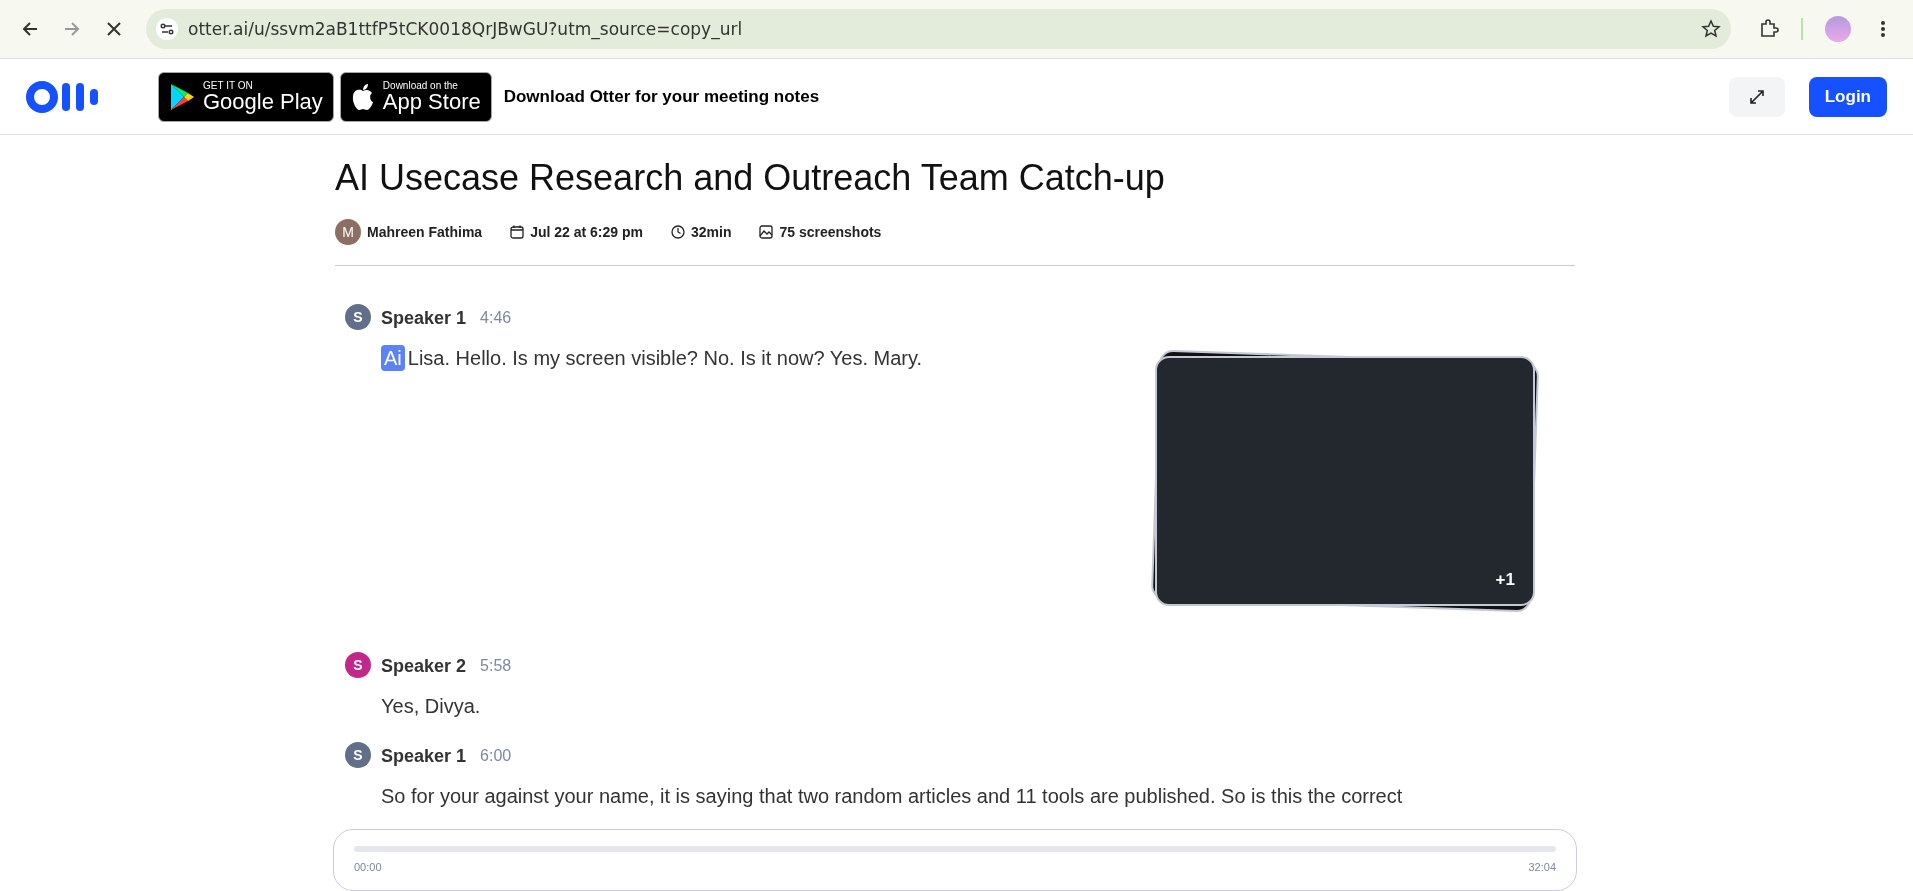  Describe the element at coordinates (1847, 96) in the screenshot. I see `login-button: Login` at that location.